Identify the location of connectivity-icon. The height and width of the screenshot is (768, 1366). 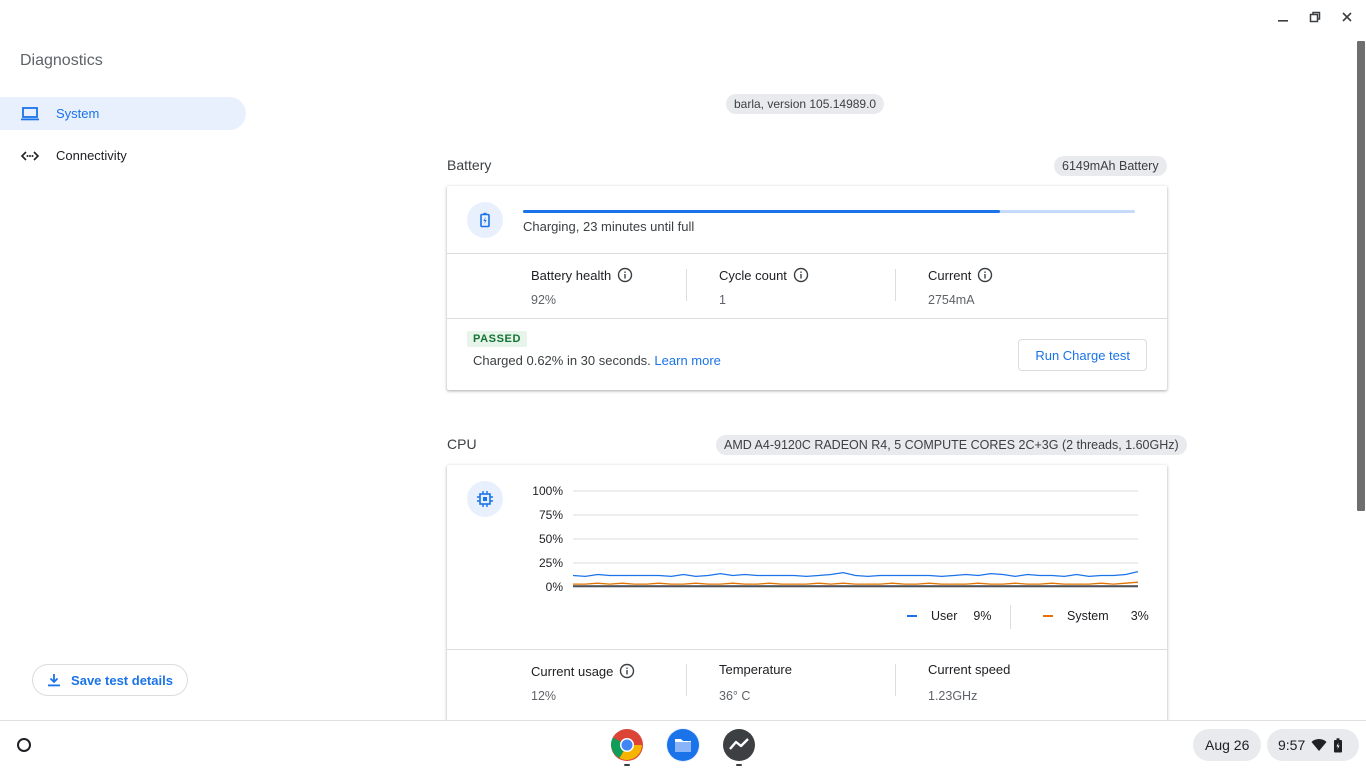
(30, 156).